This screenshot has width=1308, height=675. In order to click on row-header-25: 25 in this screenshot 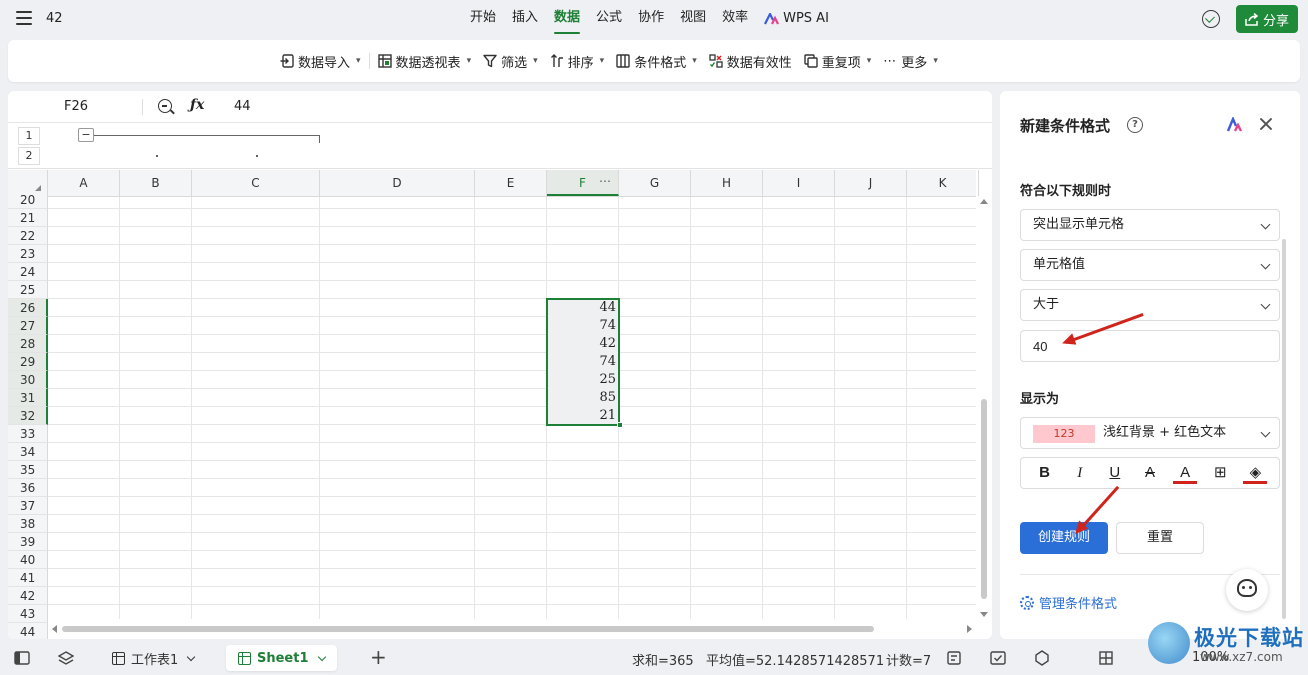, I will do `click(28, 290)`.